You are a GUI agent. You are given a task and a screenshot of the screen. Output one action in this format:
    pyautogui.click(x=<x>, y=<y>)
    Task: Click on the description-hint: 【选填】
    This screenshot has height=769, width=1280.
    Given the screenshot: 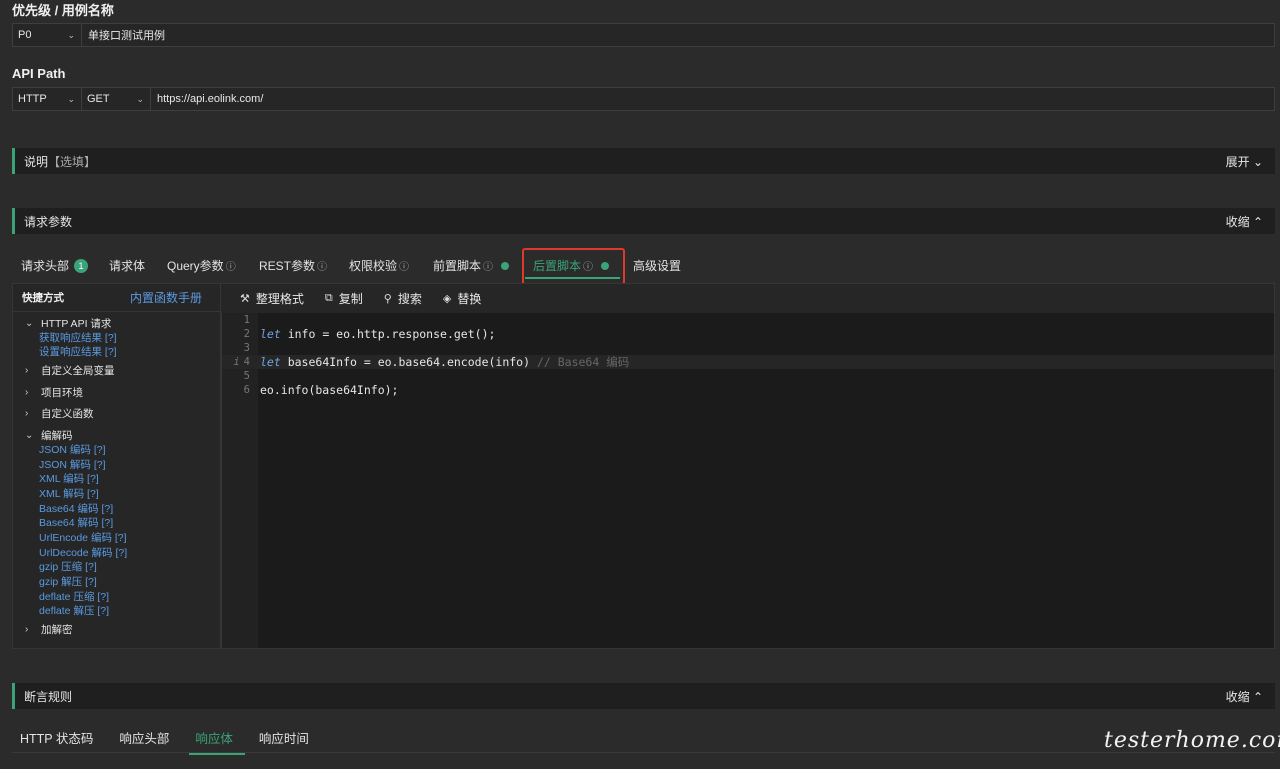 What is the action you would take?
    pyautogui.click(x=72, y=161)
    